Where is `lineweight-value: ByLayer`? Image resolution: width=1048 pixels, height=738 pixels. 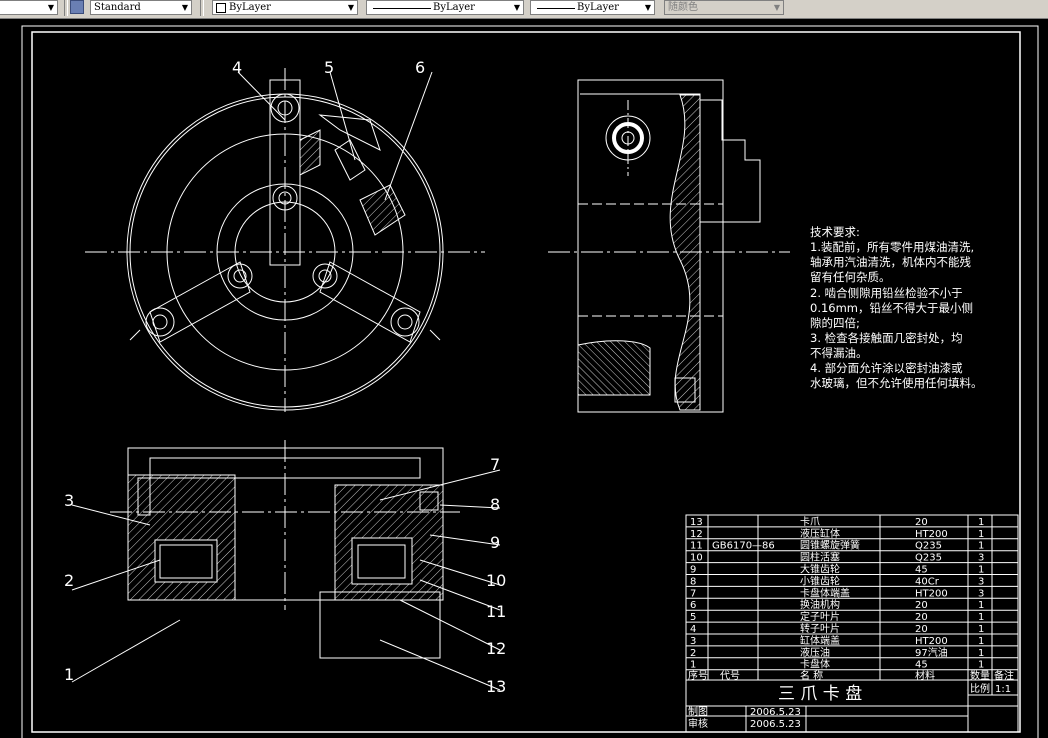
lineweight-value: ByLayer is located at coordinates (598, 7).